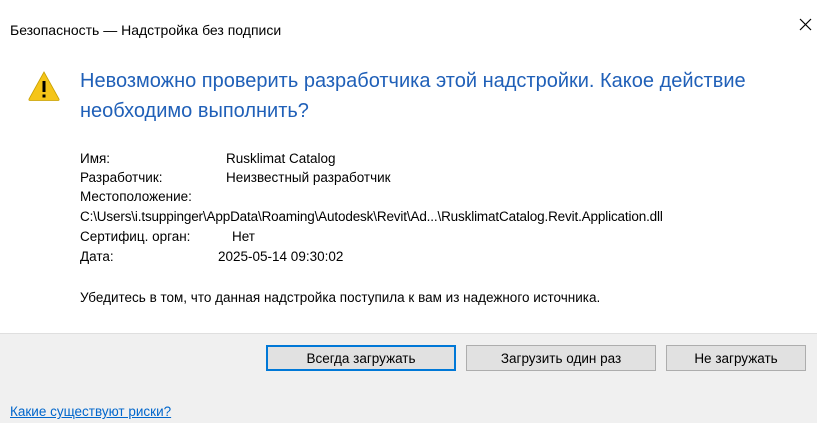 Image resolution: width=817 pixels, height=423 pixels. Describe the element at coordinates (281, 256) in the screenshot. I see `date-value: 2025-05-14 09:30:02` at that location.